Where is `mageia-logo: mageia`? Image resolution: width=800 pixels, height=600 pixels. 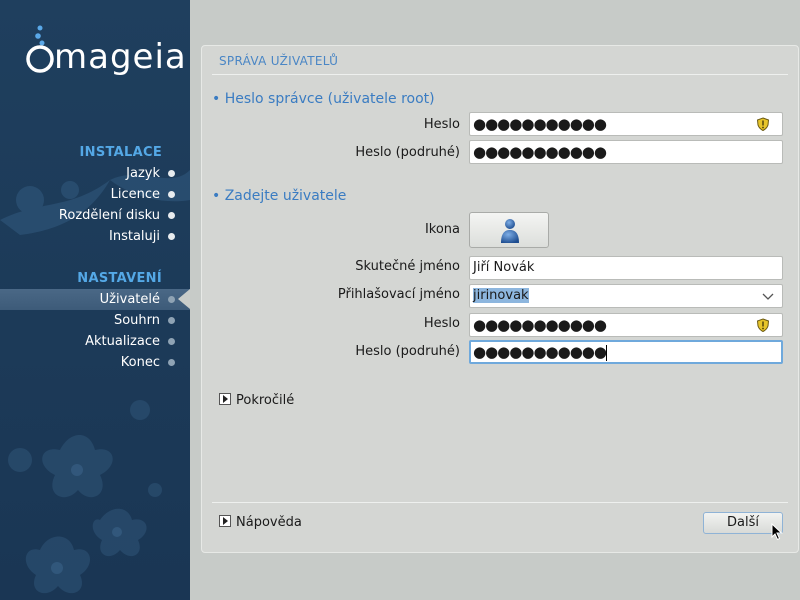
mageia-logo: mageia is located at coordinates (98, 52).